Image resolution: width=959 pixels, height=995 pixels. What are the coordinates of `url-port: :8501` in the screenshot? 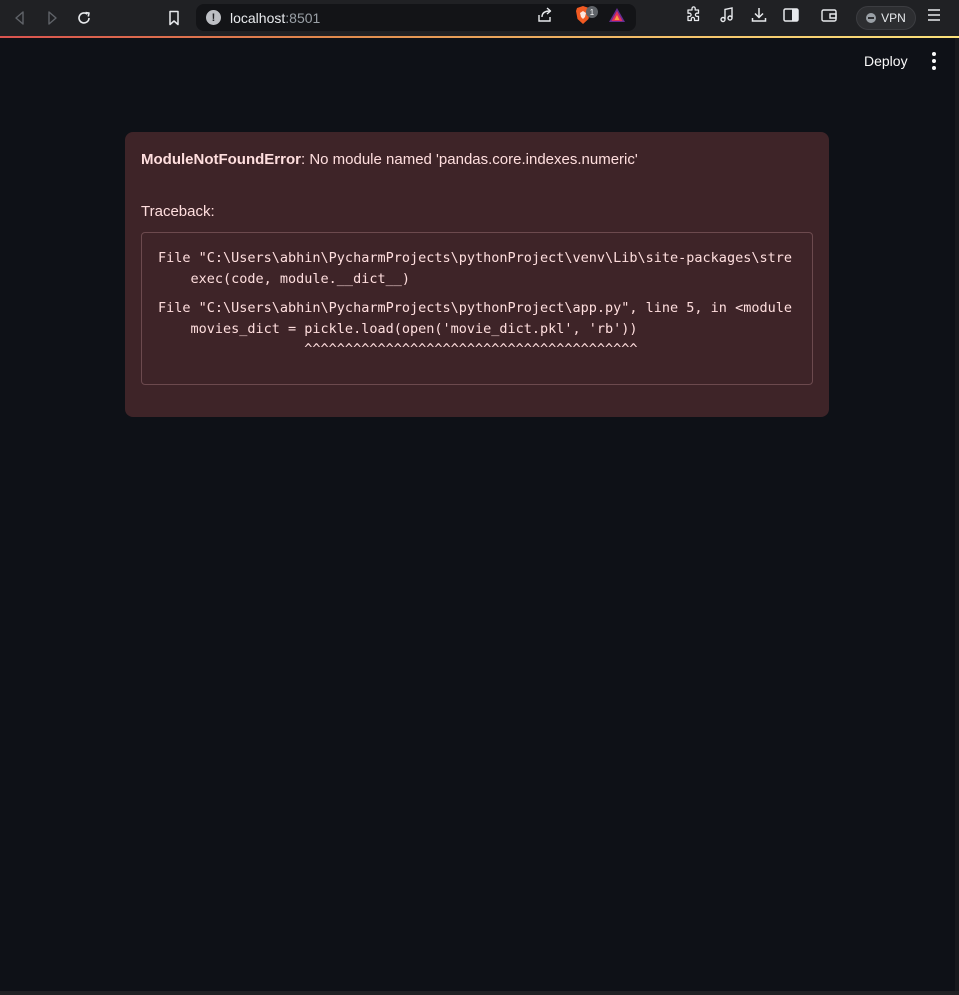 It's located at (303, 18).